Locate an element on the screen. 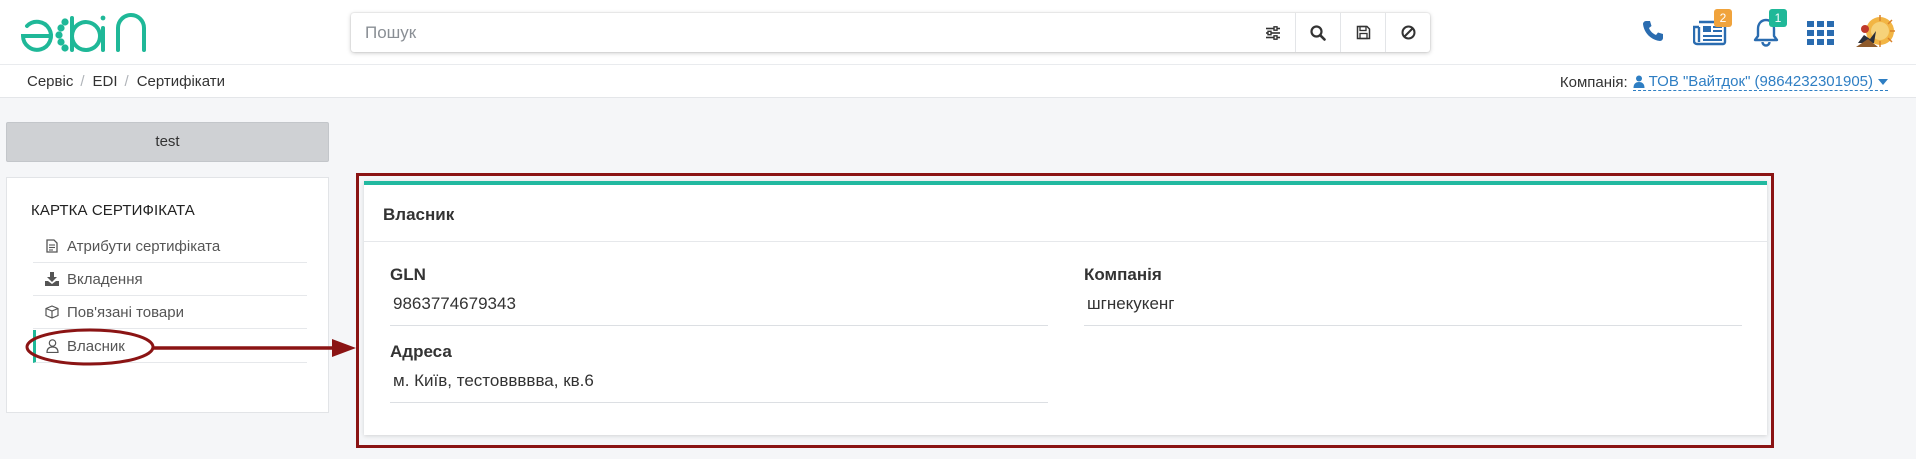  sidebar-item-attachments: Вкладення is located at coordinates (170, 279).